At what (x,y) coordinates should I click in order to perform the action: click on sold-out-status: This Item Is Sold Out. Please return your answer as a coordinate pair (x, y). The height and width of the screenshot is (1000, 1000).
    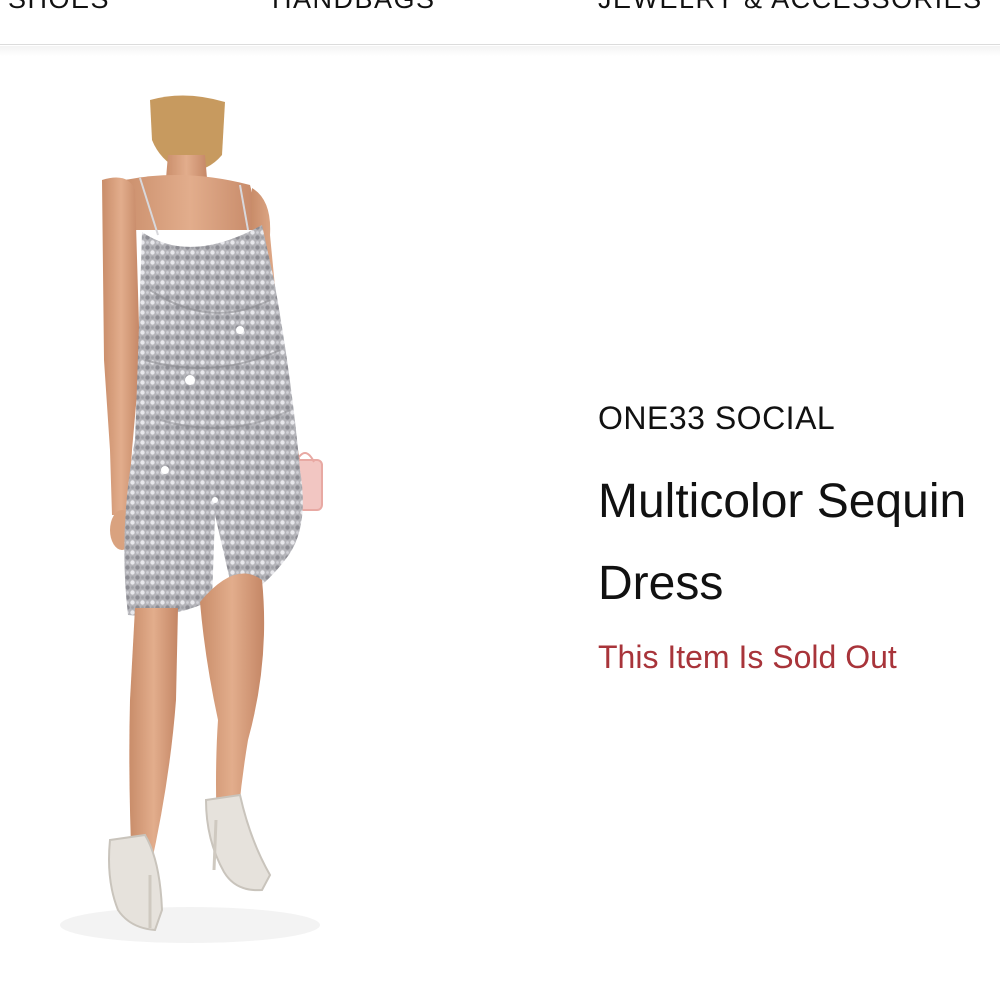
    Looking at the image, I should click on (747, 657).